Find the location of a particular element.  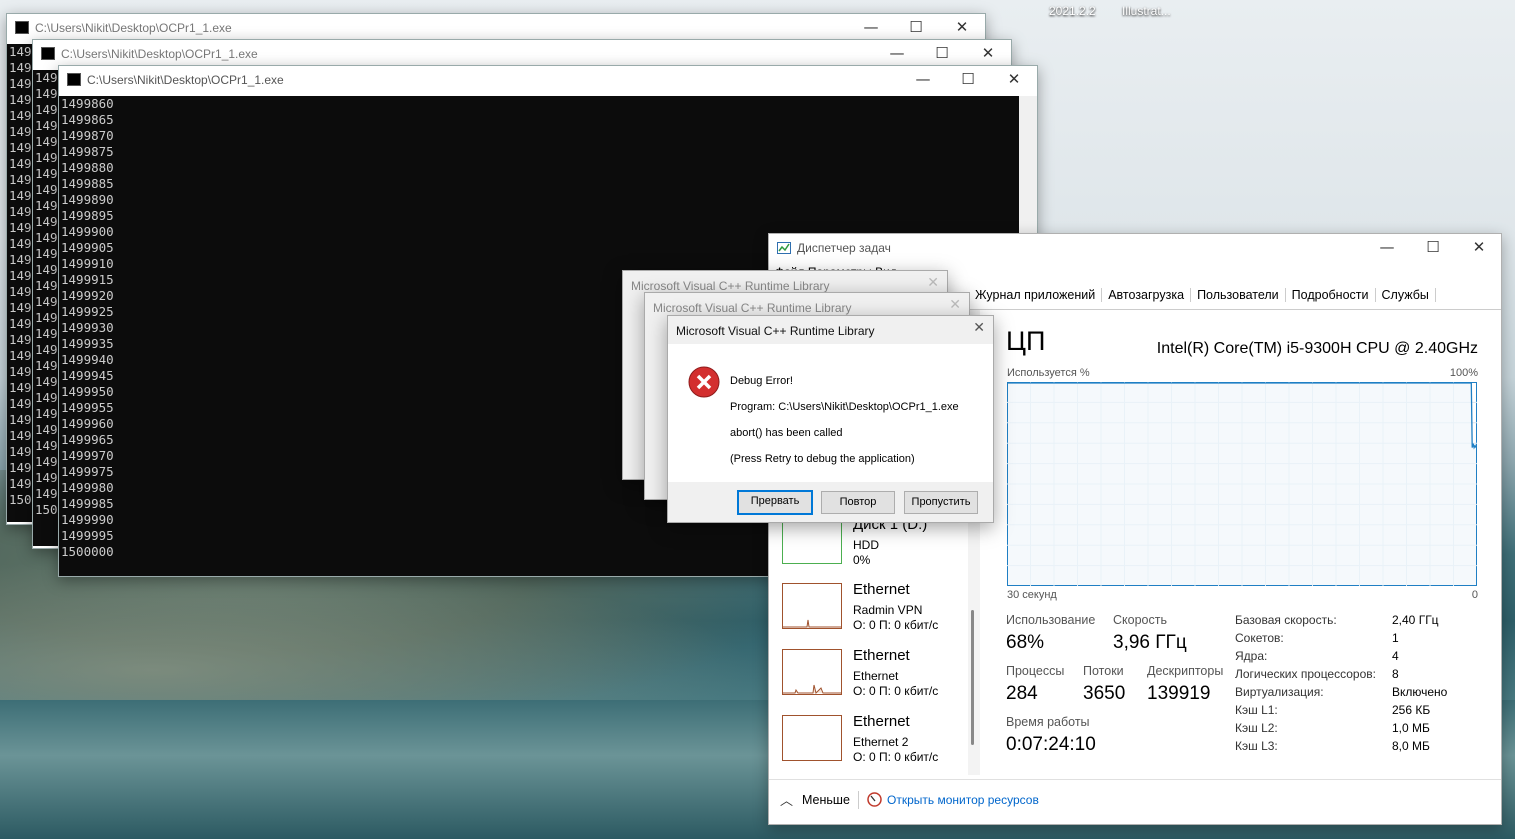

sidebar-item-disk: Диск 1 (D:) HDD 0% is located at coordinates (882, 547).